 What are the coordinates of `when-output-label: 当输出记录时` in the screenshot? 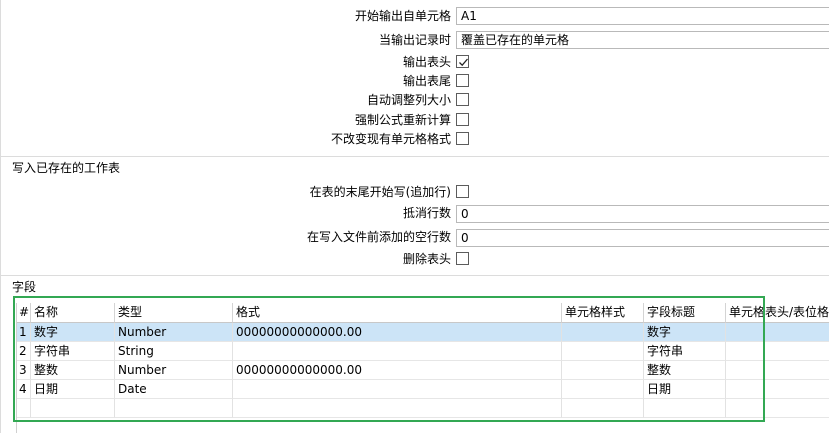 It's located at (414, 40).